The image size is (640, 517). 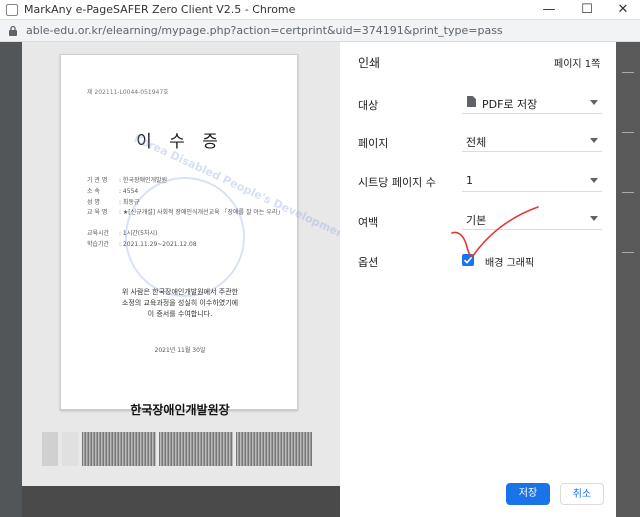 What do you see at coordinates (368, 105) in the screenshot?
I see `destination-label: 대상` at bounding box center [368, 105].